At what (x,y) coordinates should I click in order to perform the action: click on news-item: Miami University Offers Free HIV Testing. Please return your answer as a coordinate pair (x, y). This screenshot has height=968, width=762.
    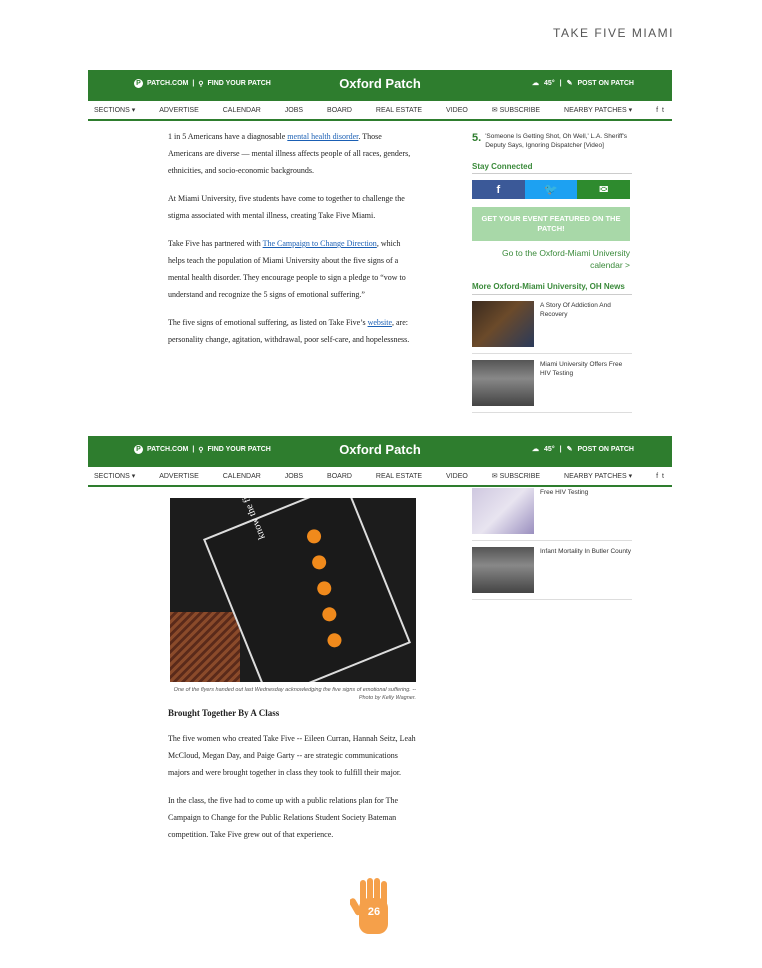
    Looking at the image, I should click on (552, 383).